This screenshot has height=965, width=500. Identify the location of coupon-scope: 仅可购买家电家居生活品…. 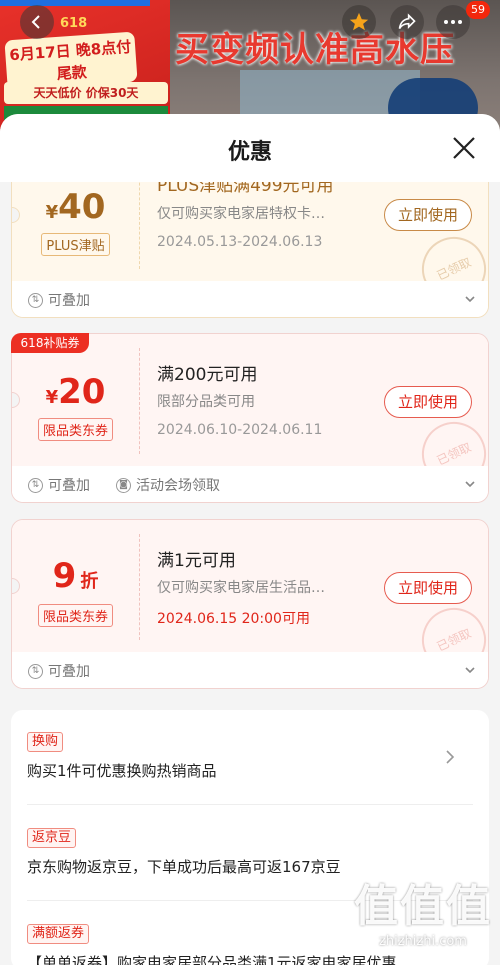
(241, 588).